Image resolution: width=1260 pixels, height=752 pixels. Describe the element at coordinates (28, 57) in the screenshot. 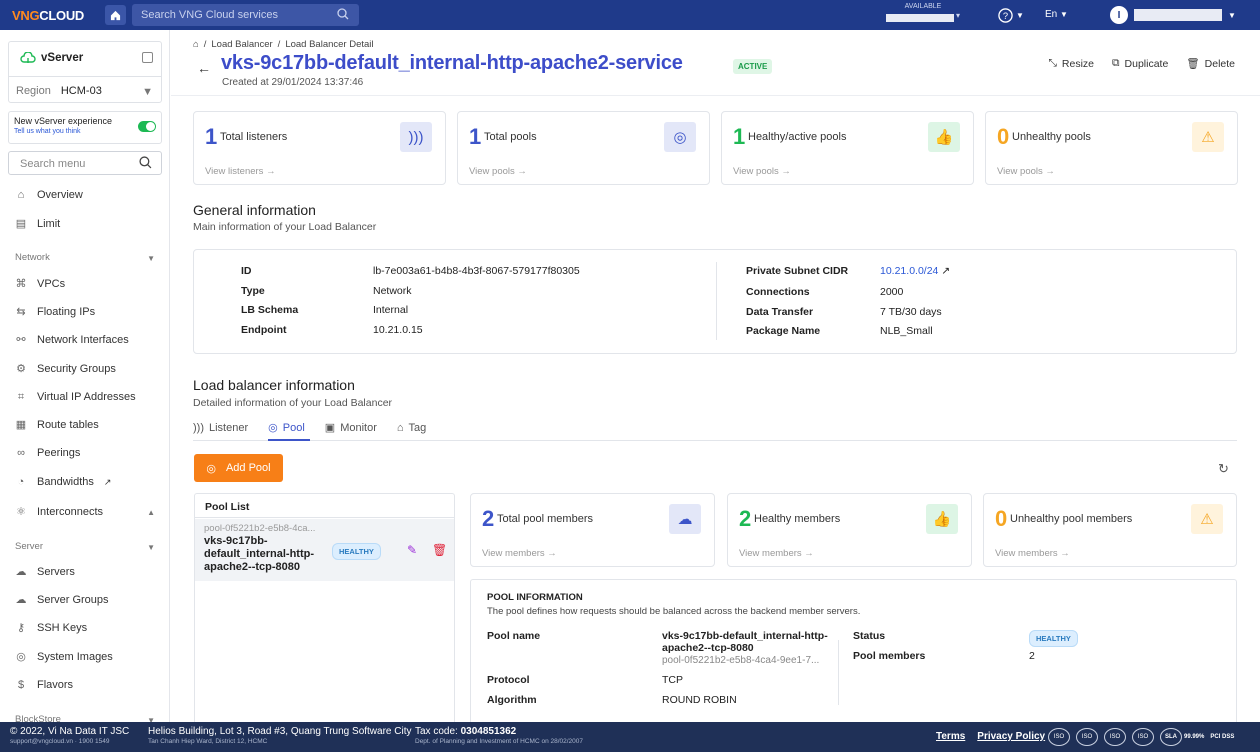

I see `cloud-icon` at that location.